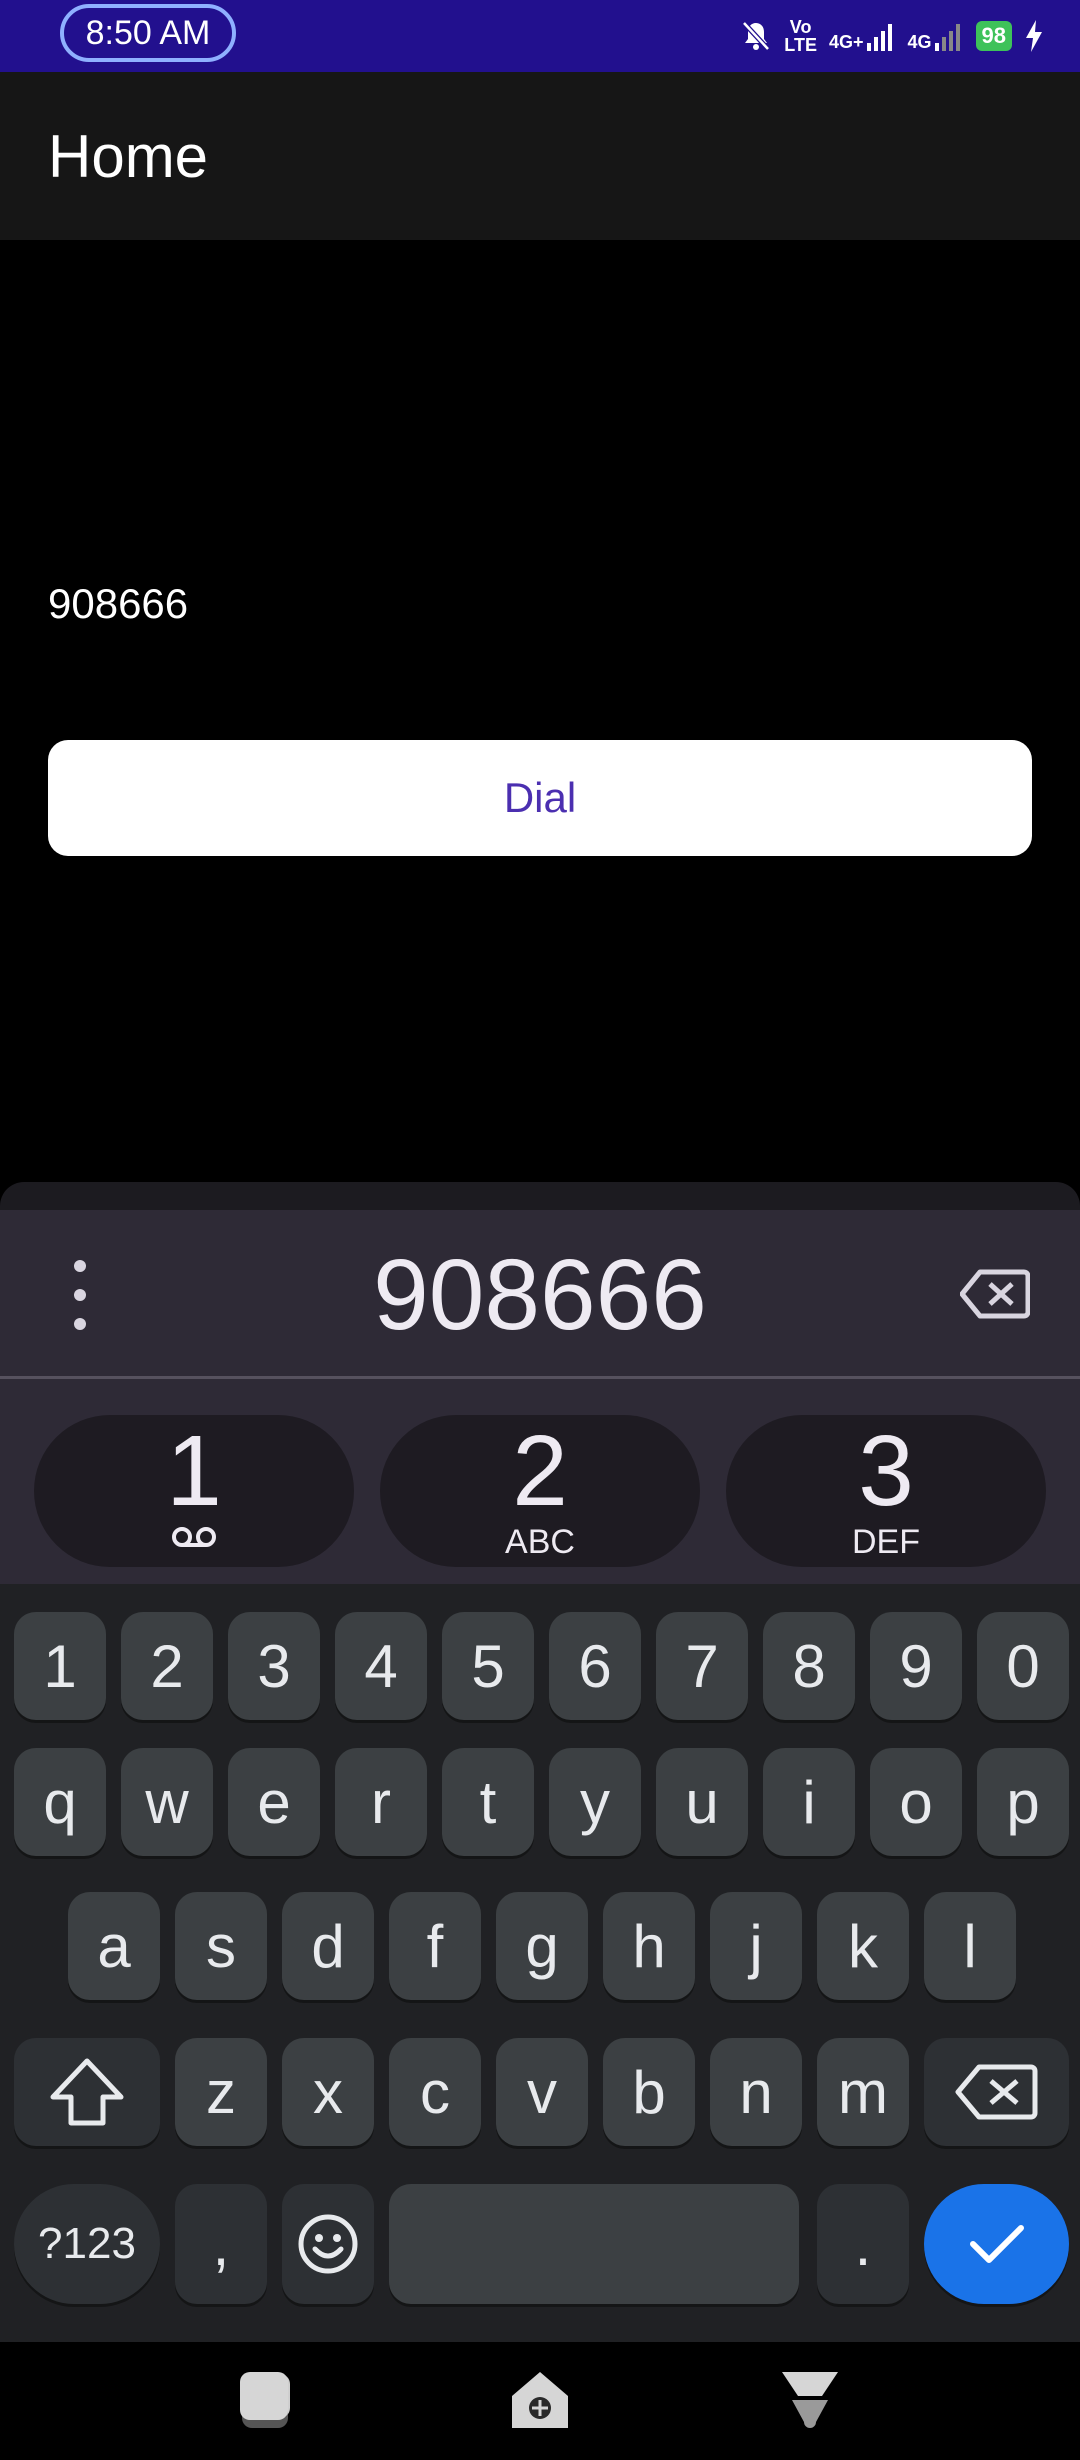  I want to click on status-time: 8:50 AM, so click(148, 33).